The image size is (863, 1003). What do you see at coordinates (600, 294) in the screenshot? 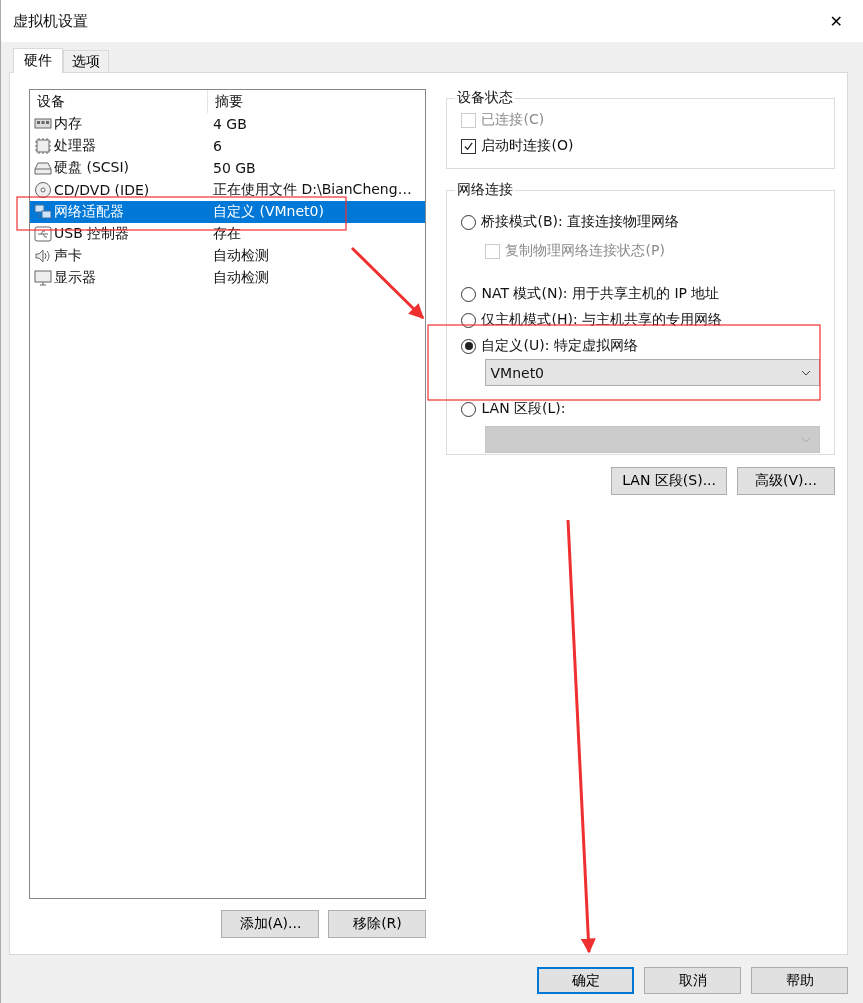
I see `radio-label: NAT 模式(N): 用于共享主机的 IP 地址` at bounding box center [600, 294].